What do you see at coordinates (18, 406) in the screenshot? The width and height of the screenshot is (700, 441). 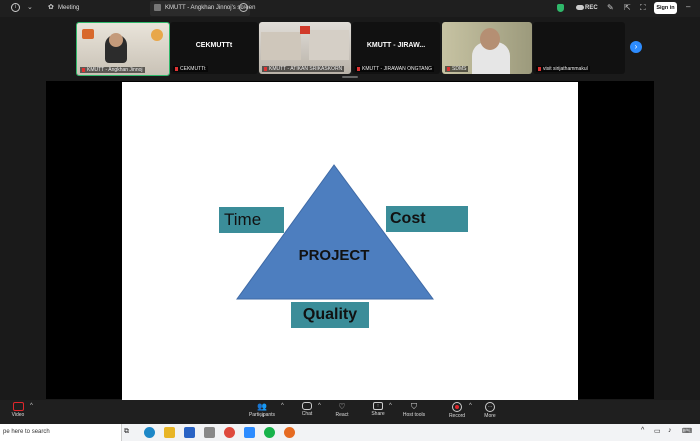 I see `video-off-icon` at bounding box center [18, 406].